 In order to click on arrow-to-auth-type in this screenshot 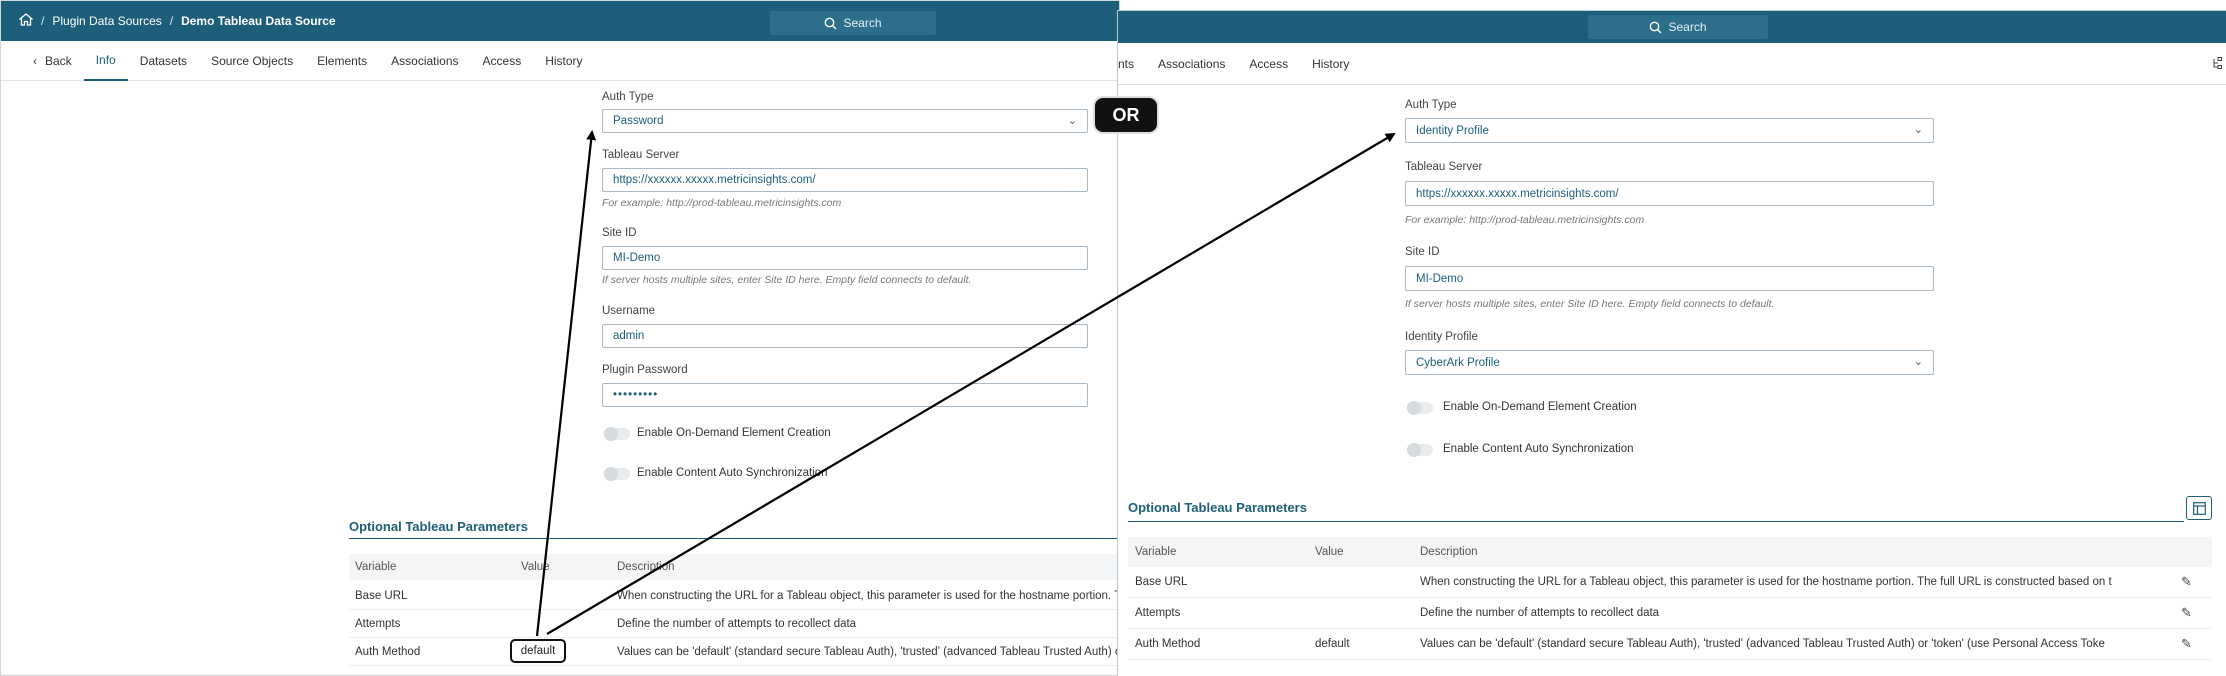, I will do `click(566, 383)`.